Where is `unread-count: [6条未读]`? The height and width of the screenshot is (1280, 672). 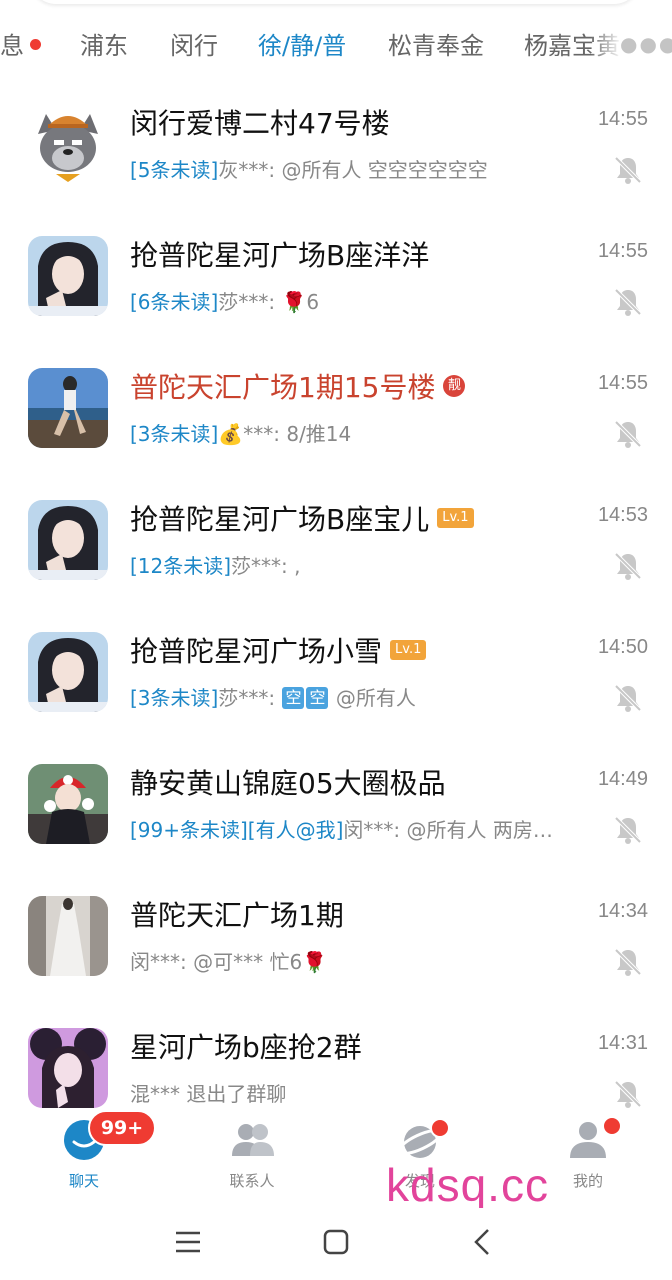
unread-count: [6条未读] is located at coordinates (174, 302).